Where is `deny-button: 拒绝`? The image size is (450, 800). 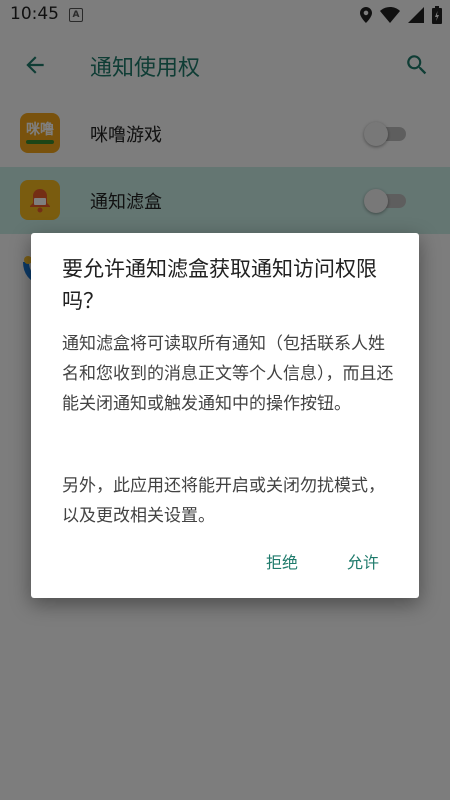 deny-button: 拒绝 is located at coordinates (282, 561).